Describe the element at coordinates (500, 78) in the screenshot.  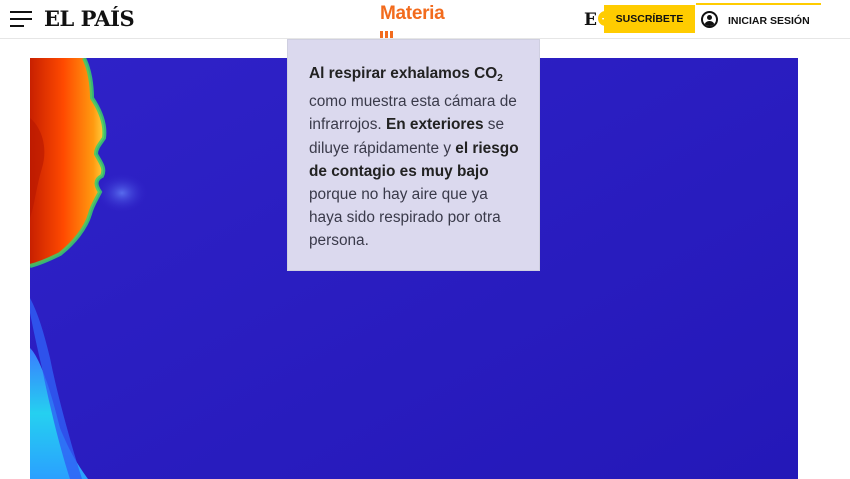
I see `caption-subscript: 2` at that location.